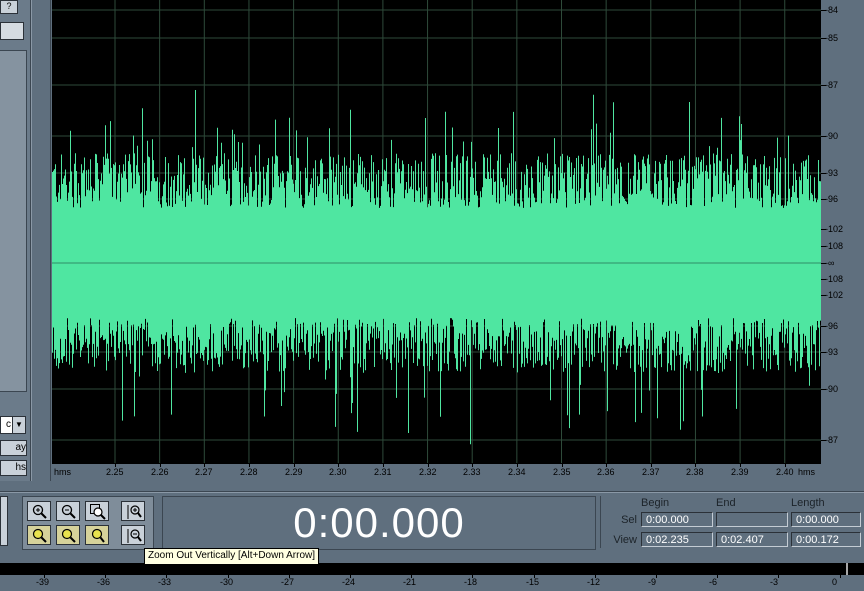 This screenshot has width=864, height=591. Describe the element at coordinates (160, 472) in the screenshot. I see `time-tick-label: 2.26` at that location.